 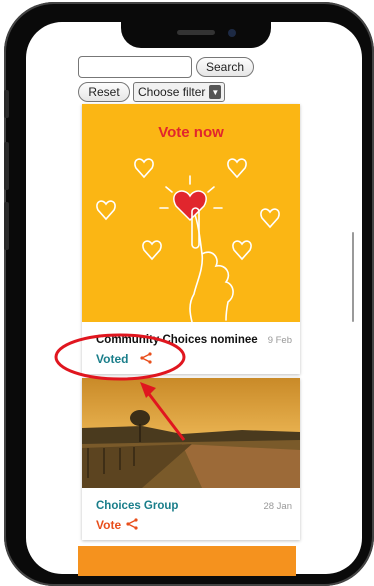 What do you see at coordinates (6, 166) in the screenshot?
I see `volume-up-button` at bounding box center [6, 166].